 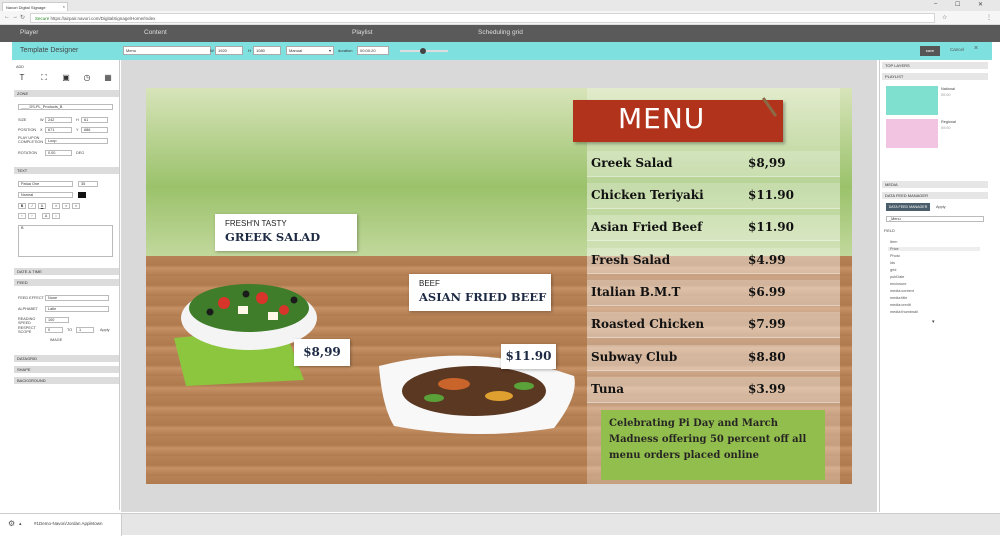 I want to click on apply-feed-button: Apply, so click(x=941, y=207).